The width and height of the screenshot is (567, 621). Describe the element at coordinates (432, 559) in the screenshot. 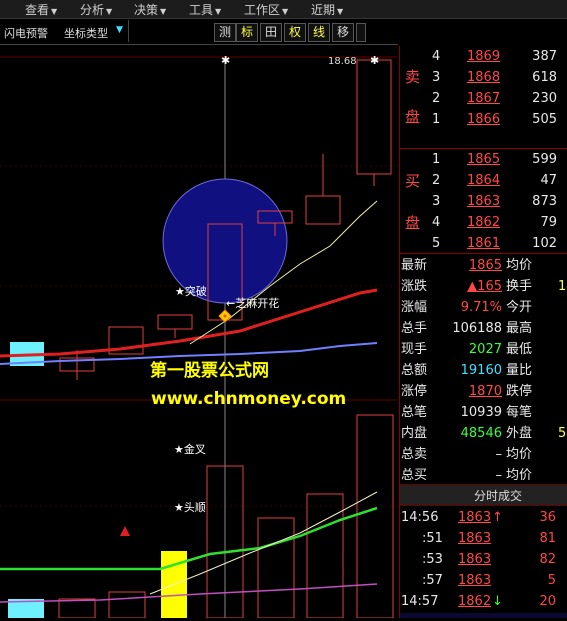

I see `tick-time: :53` at that location.